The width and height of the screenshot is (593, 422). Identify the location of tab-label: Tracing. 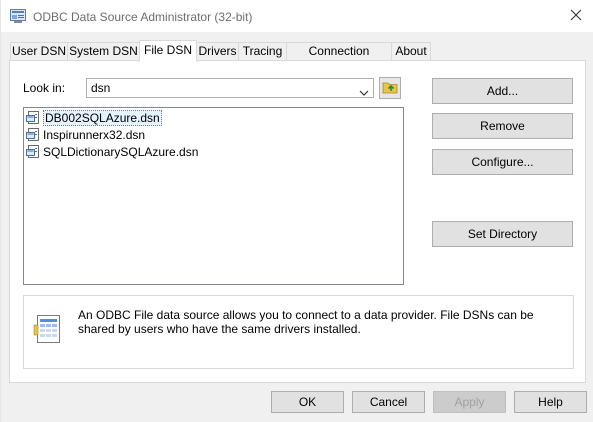
(262, 51).